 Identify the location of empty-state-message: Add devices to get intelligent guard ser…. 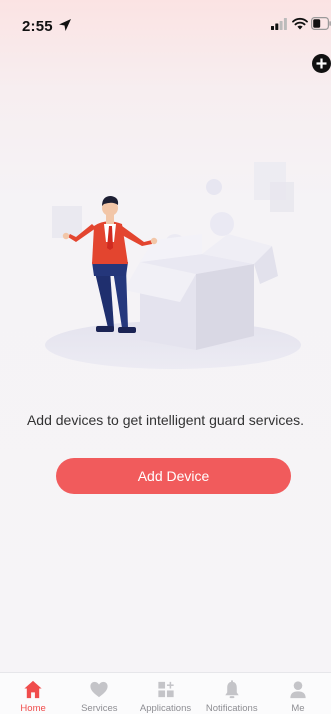
(165, 420).